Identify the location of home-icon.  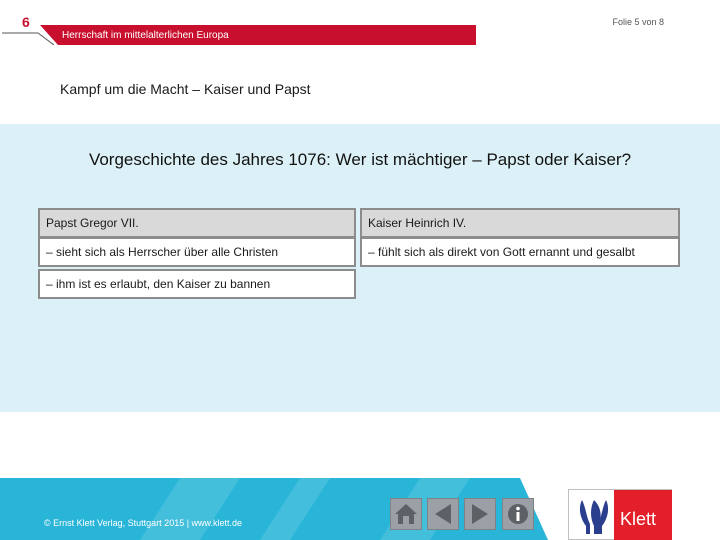
(406, 514).